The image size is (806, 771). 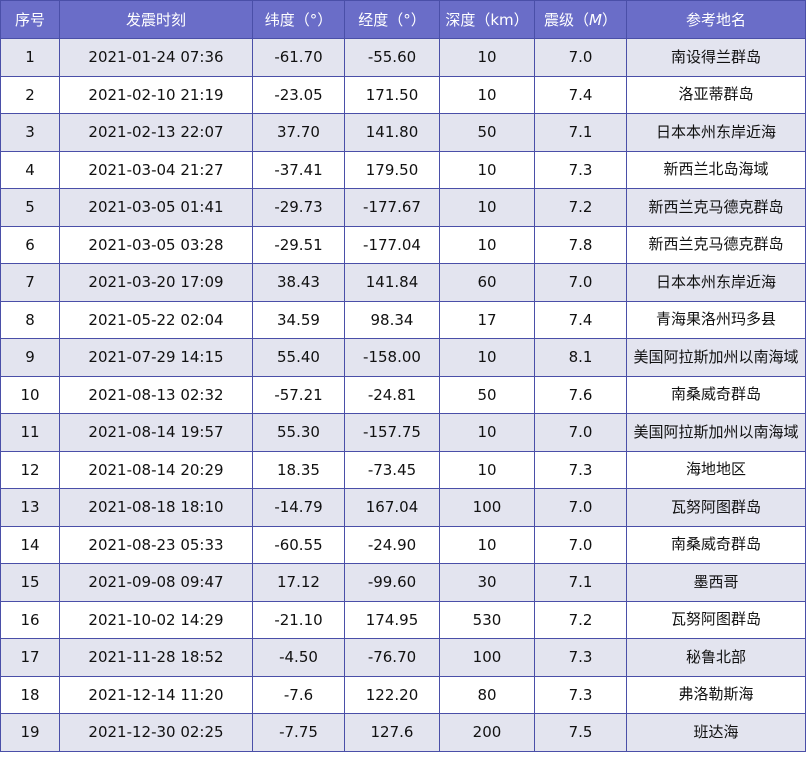 I want to click on cell-depth: 80, so click(x=487, y=694).